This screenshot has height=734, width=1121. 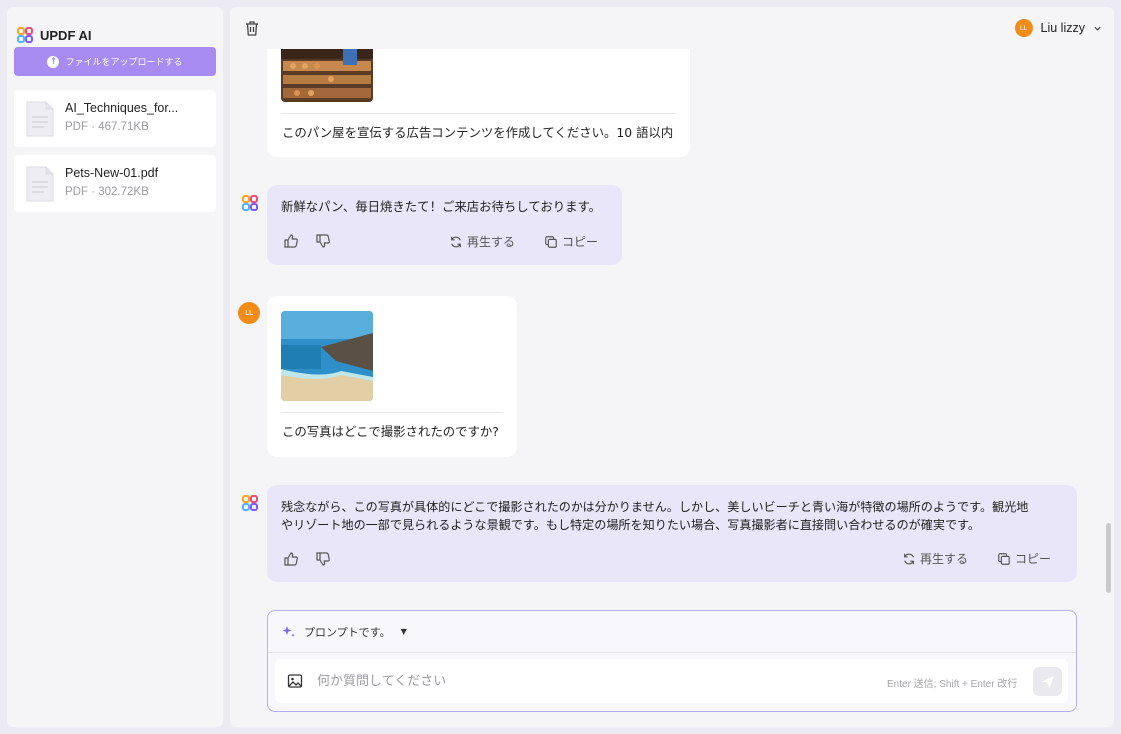 I want to click on input-area: Enter 送信; Shift + Enter 改行, so click(x=671, y=681).